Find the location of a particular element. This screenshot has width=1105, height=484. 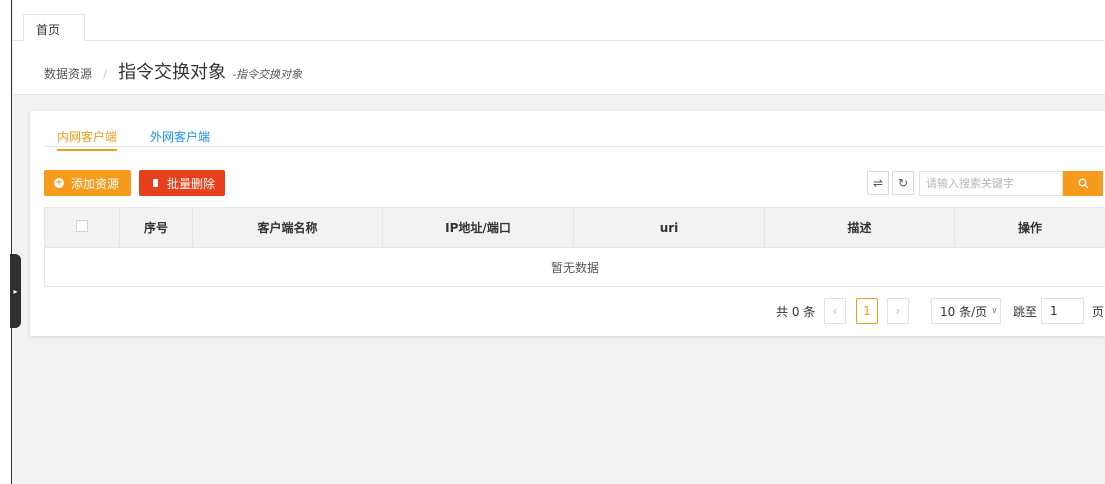

tab-intranet-client: 内网客户端 is located at coordinates (87, 139).